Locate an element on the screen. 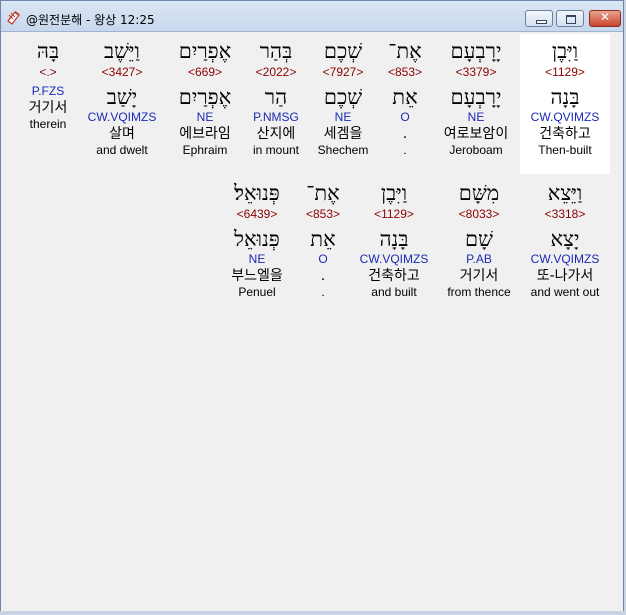  parsing-code: P.AB is located at coordinates (479, 259).